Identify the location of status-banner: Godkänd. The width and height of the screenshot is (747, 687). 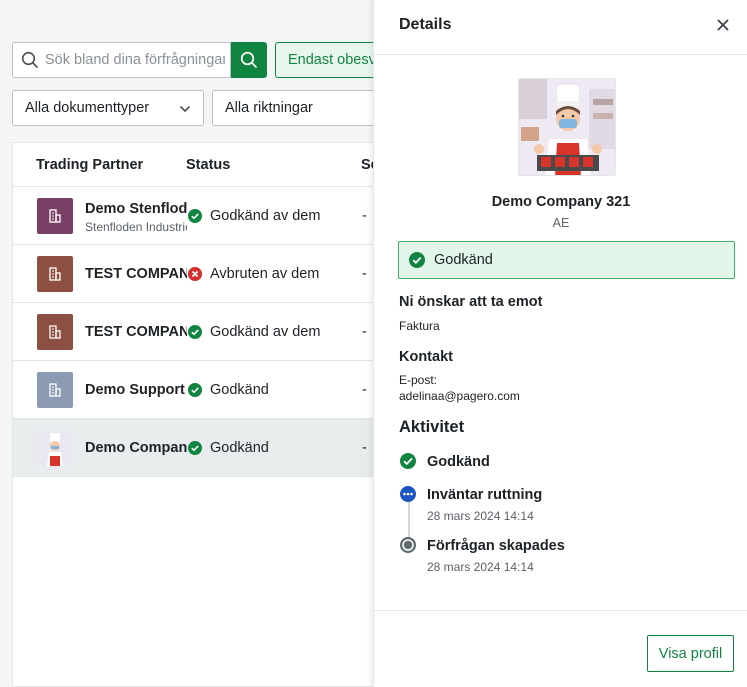
(566, 260).